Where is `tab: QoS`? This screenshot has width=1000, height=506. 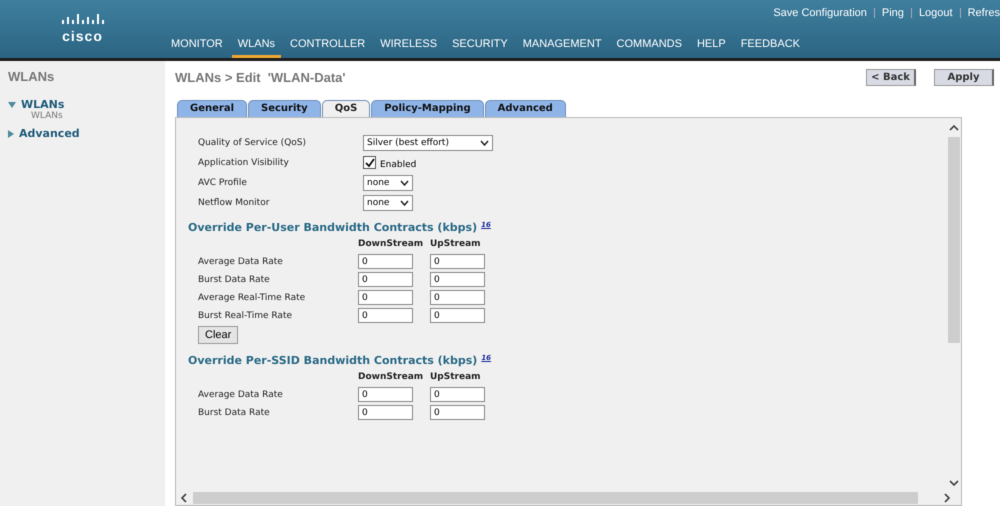 tab: QoS is located at coordinates (346, 108).